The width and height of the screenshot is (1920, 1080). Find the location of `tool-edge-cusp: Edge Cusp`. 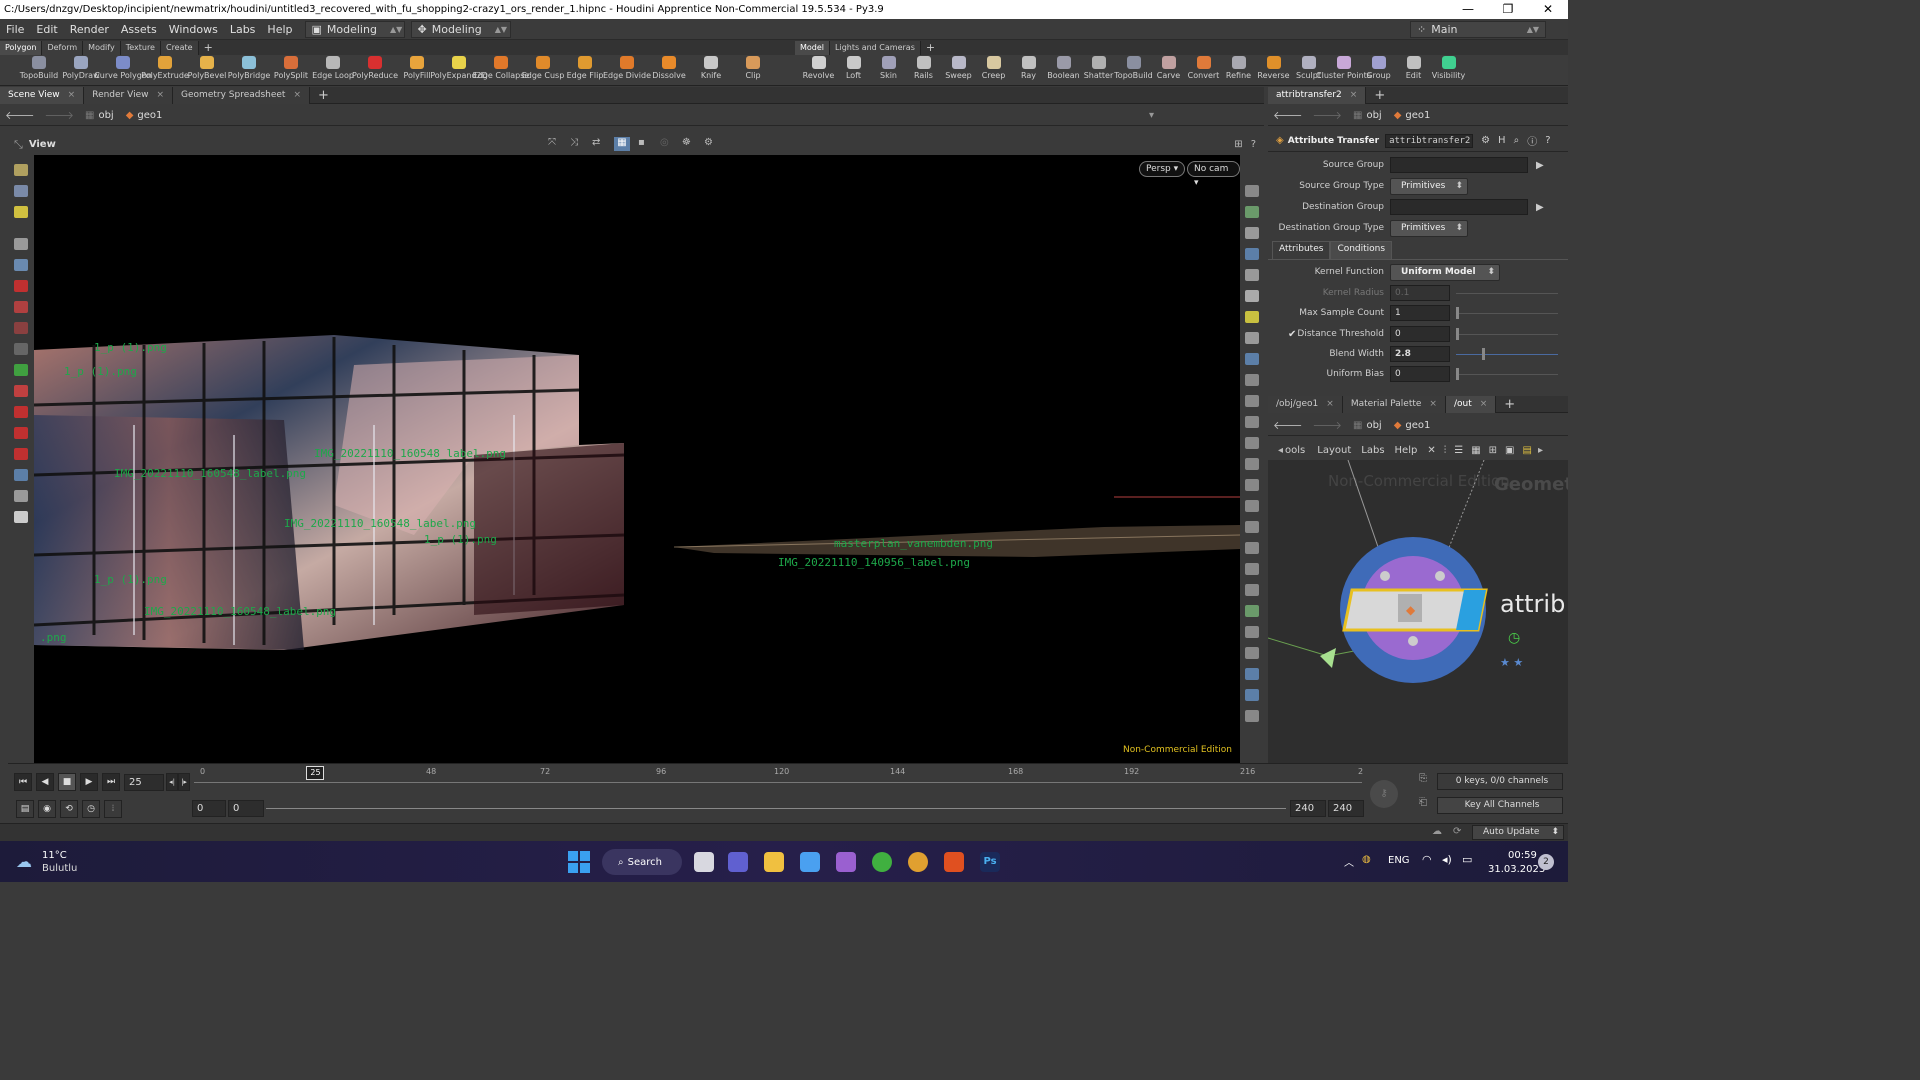

tool-edge-cusp: Edge Cusp is located at coordinates (543, 67).